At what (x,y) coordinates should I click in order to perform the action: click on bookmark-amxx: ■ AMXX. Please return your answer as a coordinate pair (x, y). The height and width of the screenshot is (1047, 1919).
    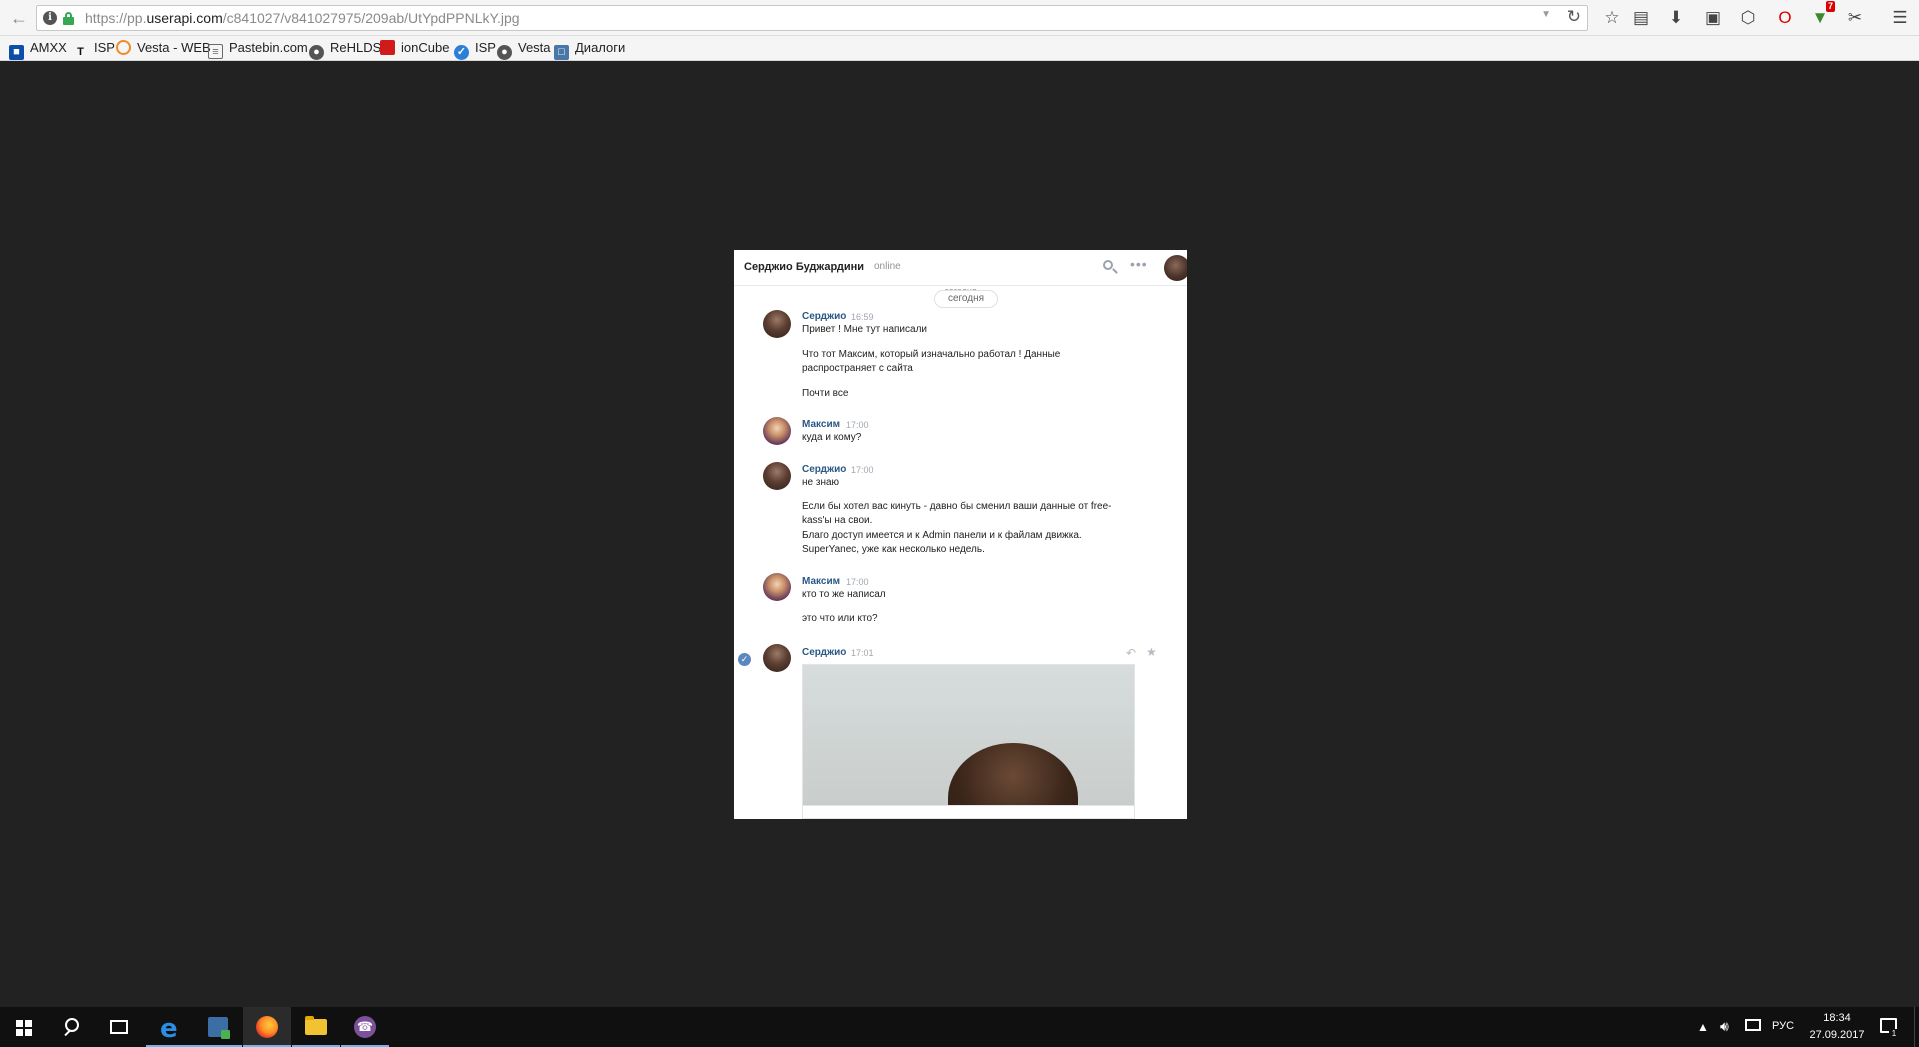
    Looking at the image, I should click on (38, 49).